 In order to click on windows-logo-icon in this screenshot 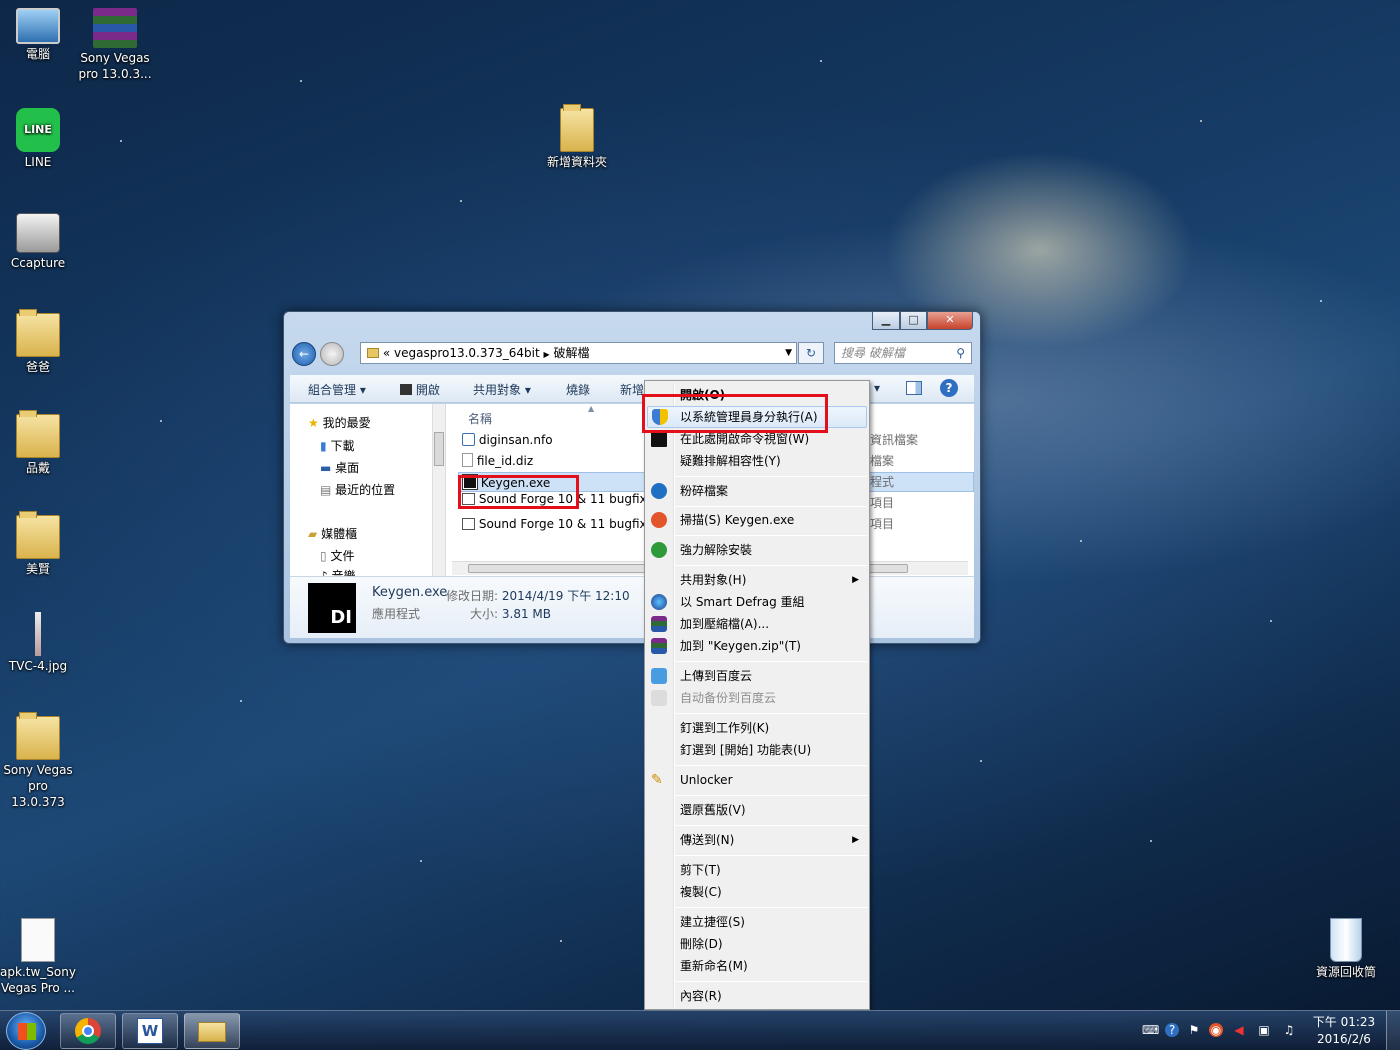, I will do `click(27, 1031)`.